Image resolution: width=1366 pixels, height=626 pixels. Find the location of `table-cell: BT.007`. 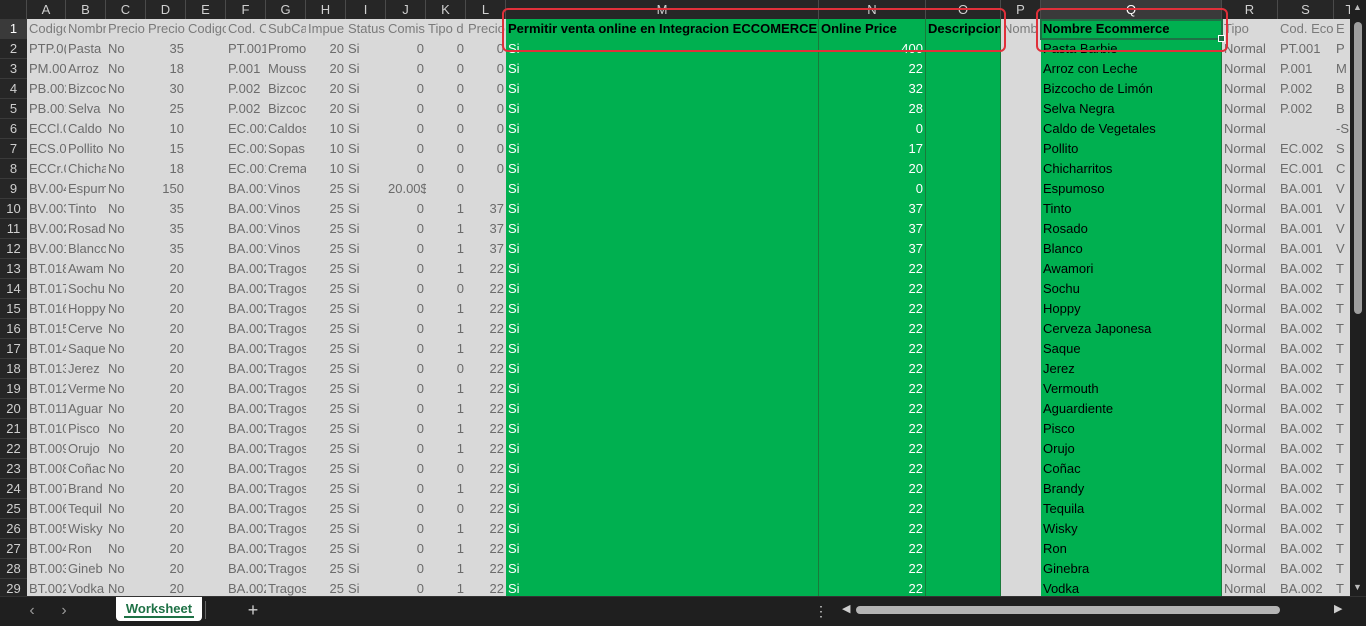

table-cell: BT.007 is located at coordinates (46, 489).